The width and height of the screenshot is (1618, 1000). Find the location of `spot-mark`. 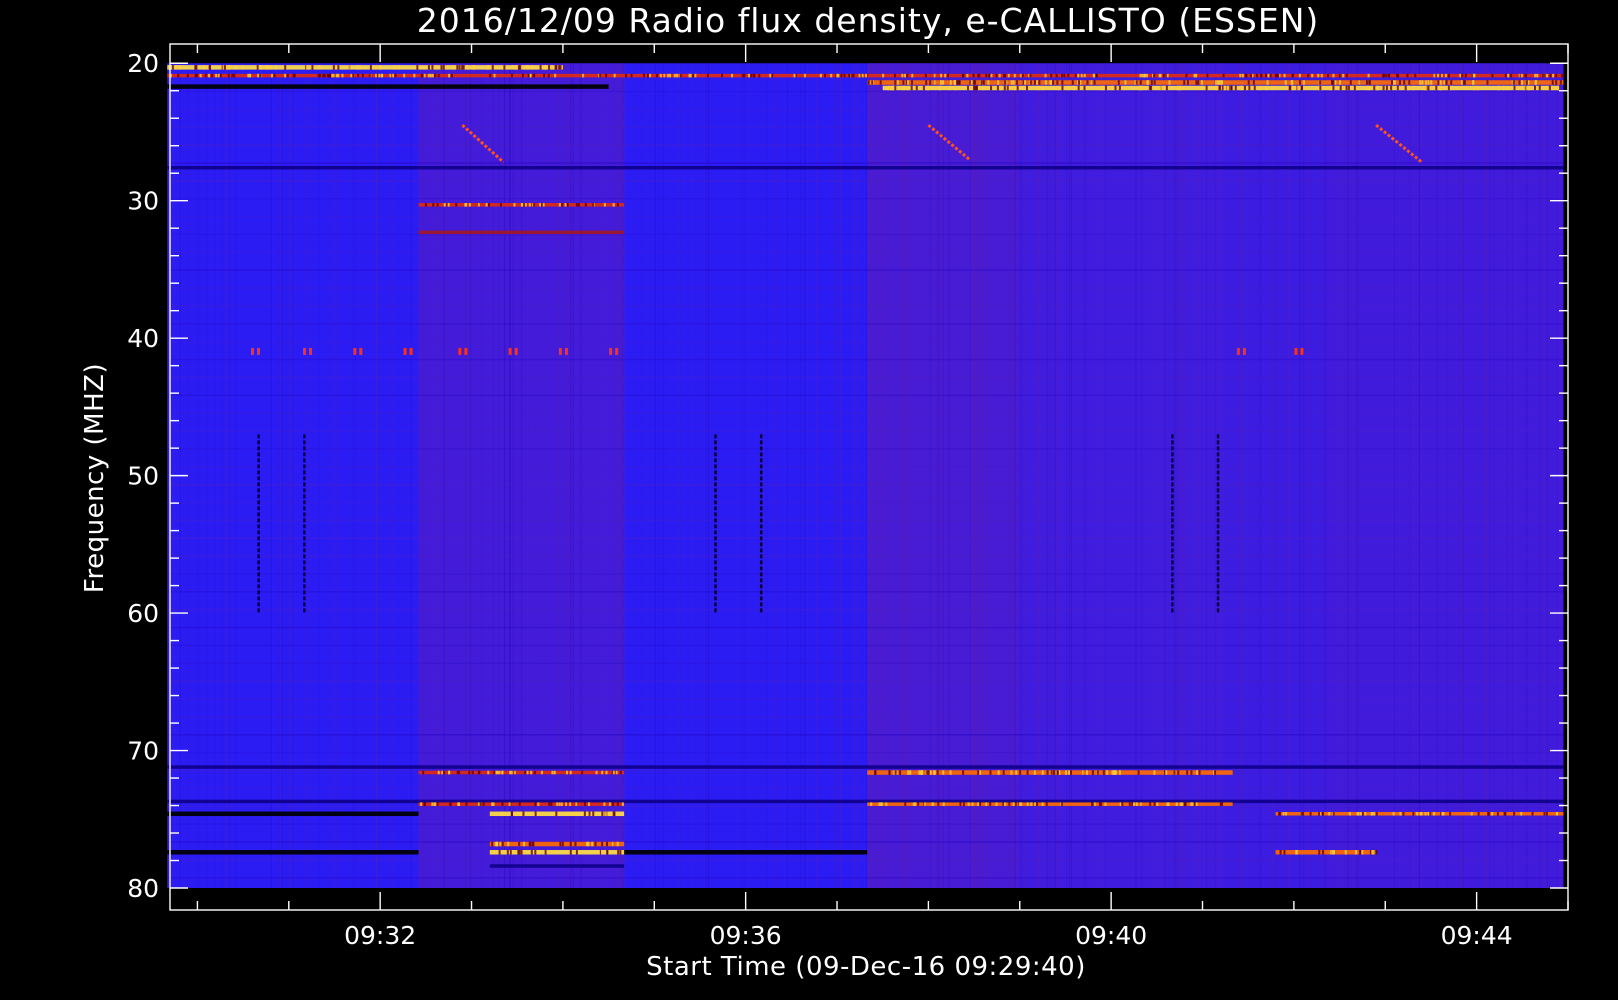

spot-mark is located at coordinates (516, 351).